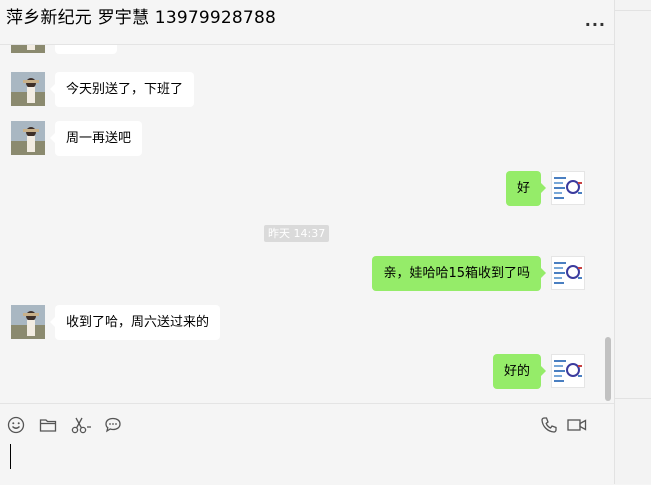 Image resolution: width=651 pixels, height=485 pixels. Describe the element at coordinates (456, 273) in the screenshot. I see `message-text: 亲，娃哈哈15箱收到了吗` at that location.